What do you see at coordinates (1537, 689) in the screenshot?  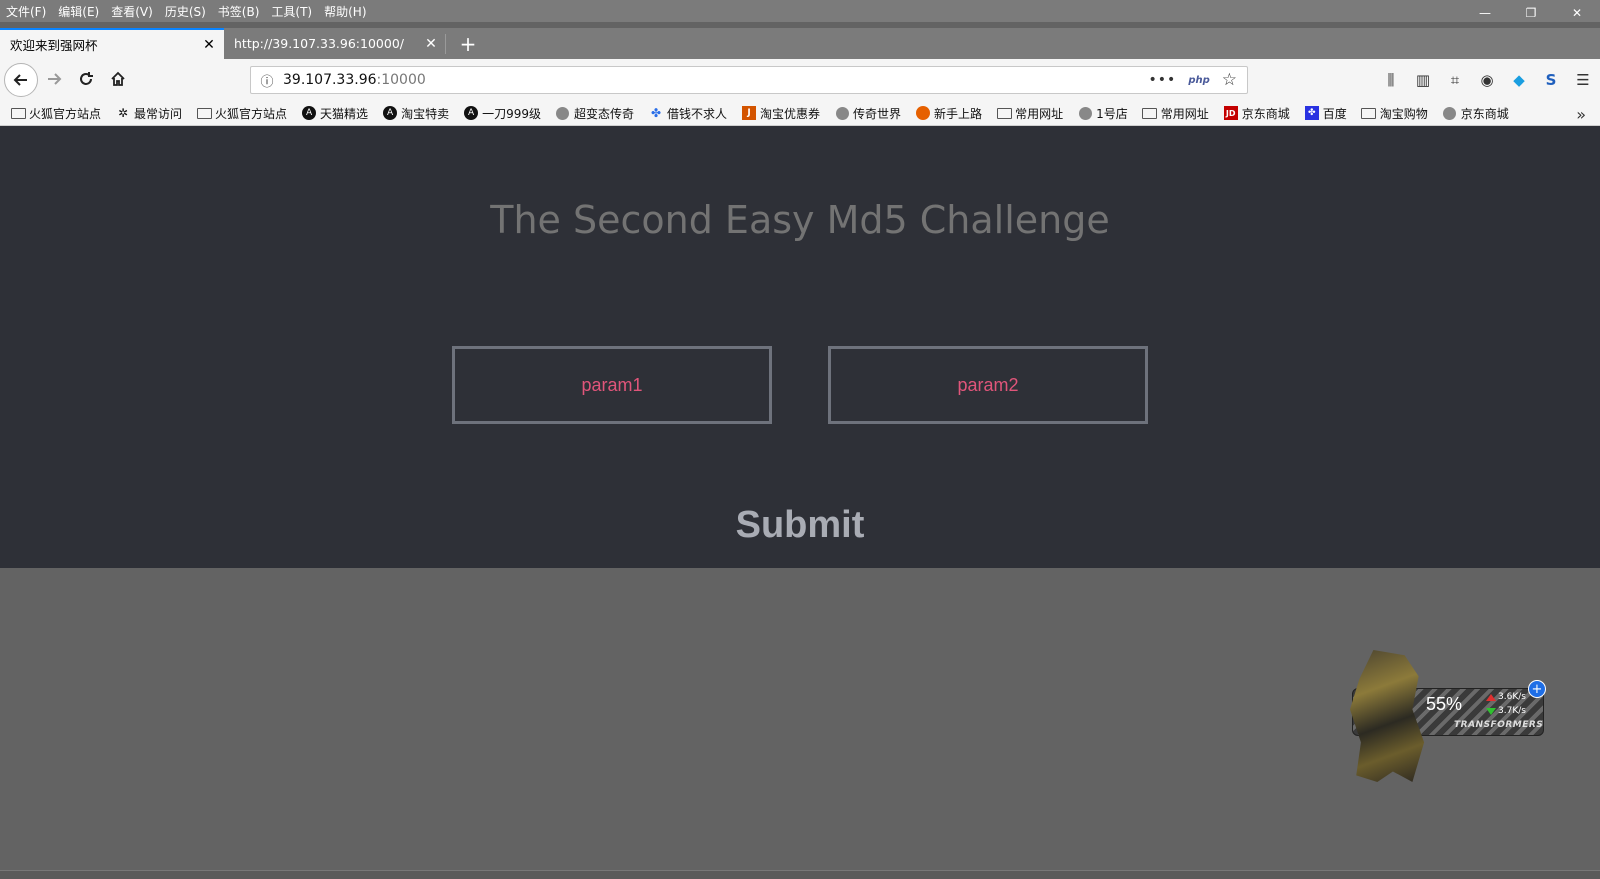 I see `plus-icon: +` at bounding box center [1537, 689].